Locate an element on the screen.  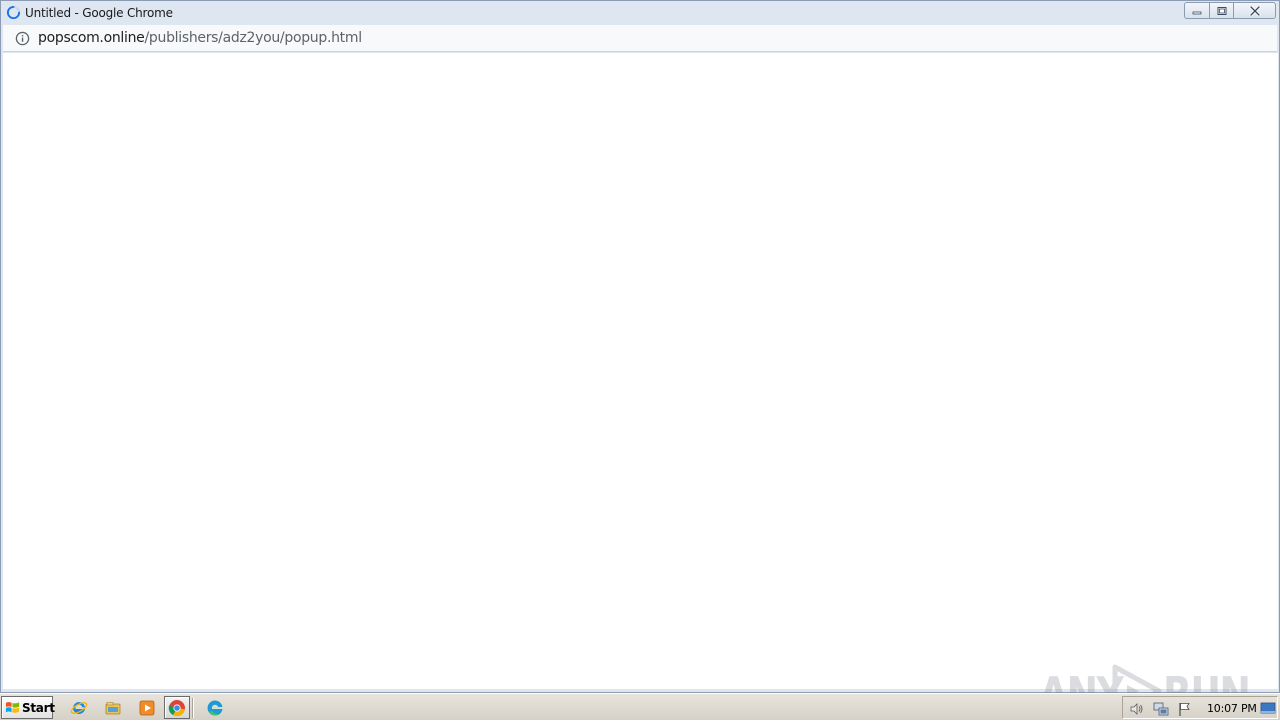
taskbar-edge is located at coordinates (215, 708).